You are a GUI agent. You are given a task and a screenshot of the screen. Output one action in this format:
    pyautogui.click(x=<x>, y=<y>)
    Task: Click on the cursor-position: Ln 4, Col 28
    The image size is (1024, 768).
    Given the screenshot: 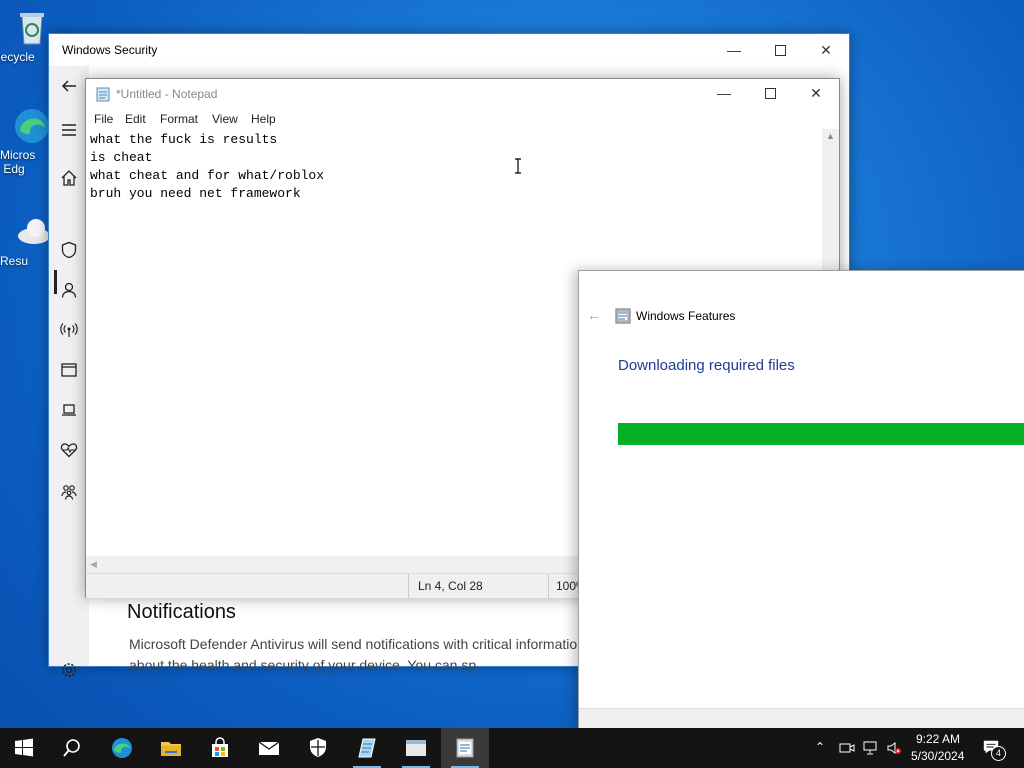 What is the action you would take?
    pyautogui.click(x=450, y=586)
    